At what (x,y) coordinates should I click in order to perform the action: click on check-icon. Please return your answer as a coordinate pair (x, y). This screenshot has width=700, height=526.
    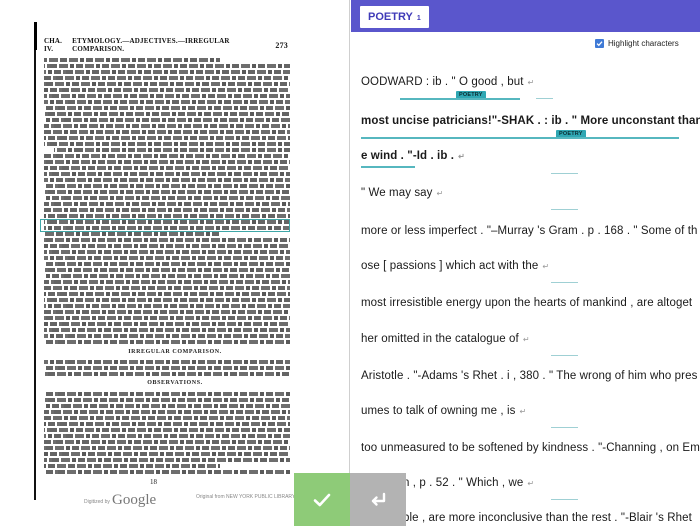
    Looking at the image, I should click on (599, 44).